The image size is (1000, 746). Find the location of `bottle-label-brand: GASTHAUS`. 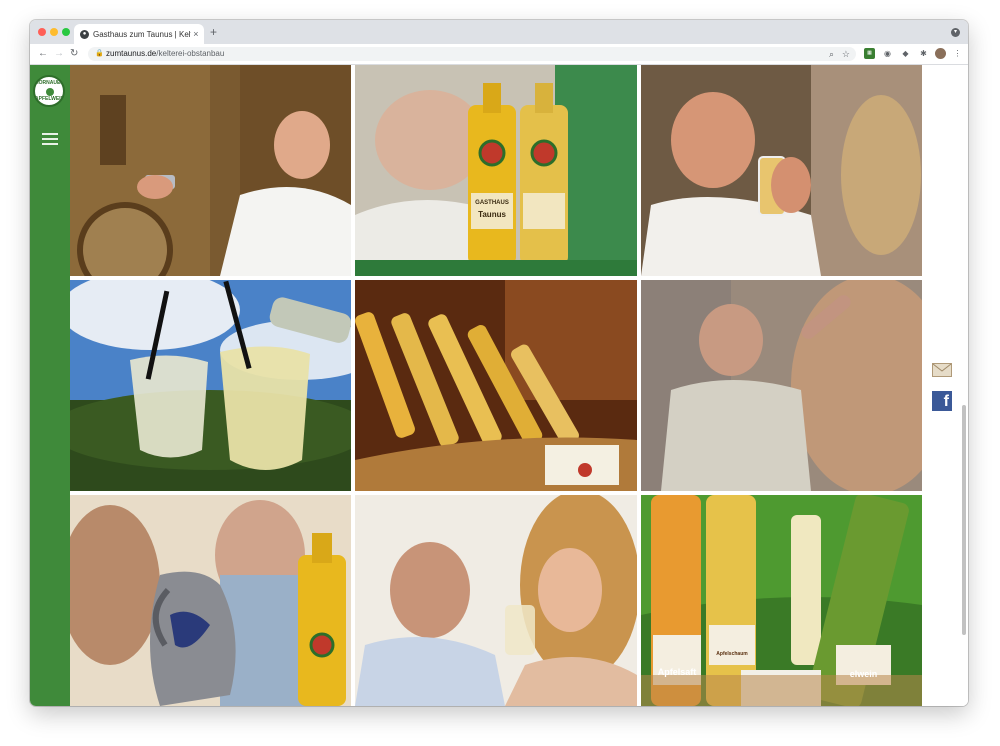

bottle-label-brand: GASTHAUS is located at coordinates (492, 203).